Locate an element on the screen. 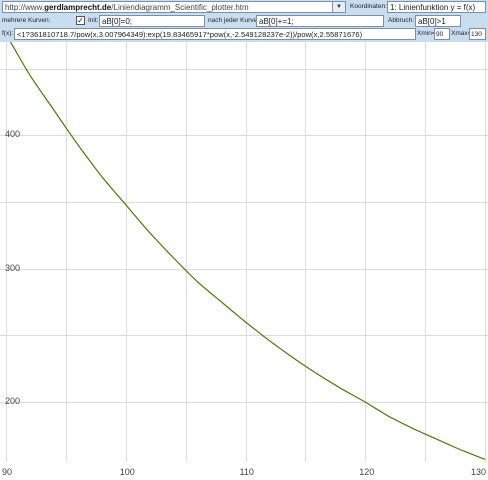 This screenshot has width=488, height=480. xmin-input: 90 is located at coordinates (442, 34).